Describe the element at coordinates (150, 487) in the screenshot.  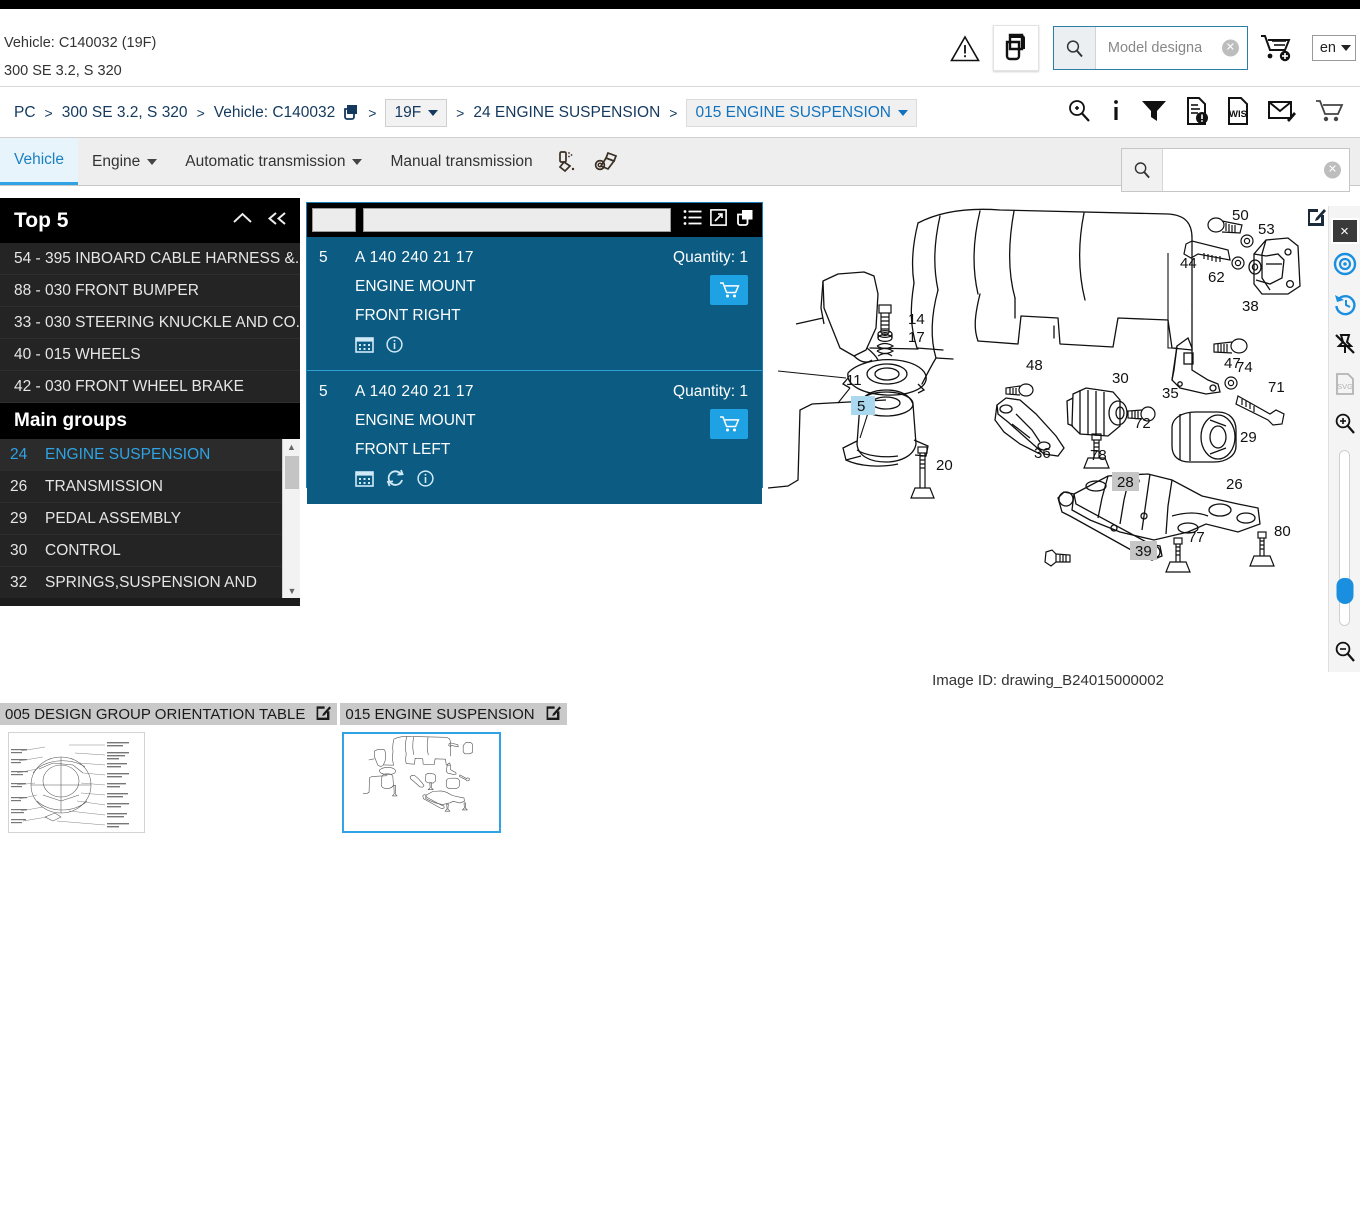
I see `sidebar-item-transmission: 26 TRANSMISSION` at that location.